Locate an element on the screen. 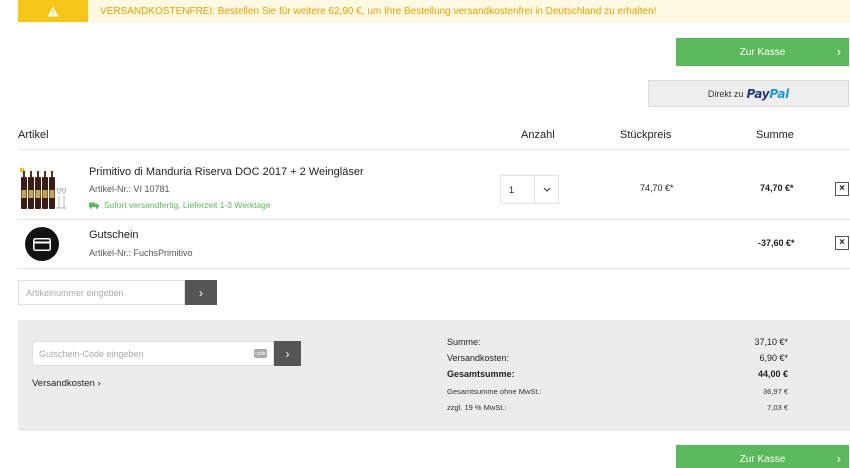 The image size is (850, 468). warning-icon is located at coordinates (53, 11).